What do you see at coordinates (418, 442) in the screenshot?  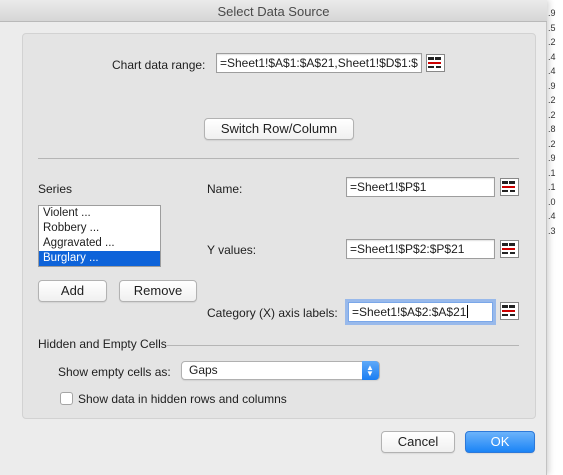 I see `cancel-button: Cancel` at bounding box center [418, 442].